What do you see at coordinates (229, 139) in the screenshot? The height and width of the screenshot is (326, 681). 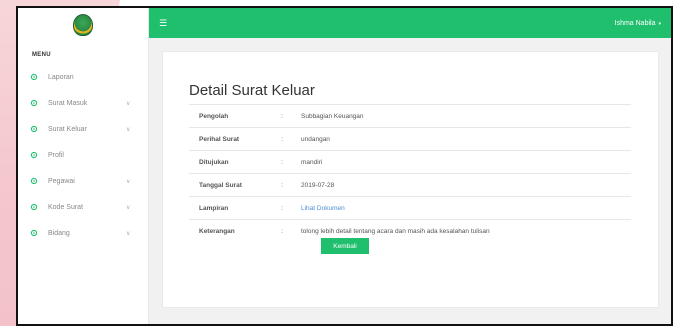 I see `row-key: Perihal Surat` at bounding box center [229, 139].